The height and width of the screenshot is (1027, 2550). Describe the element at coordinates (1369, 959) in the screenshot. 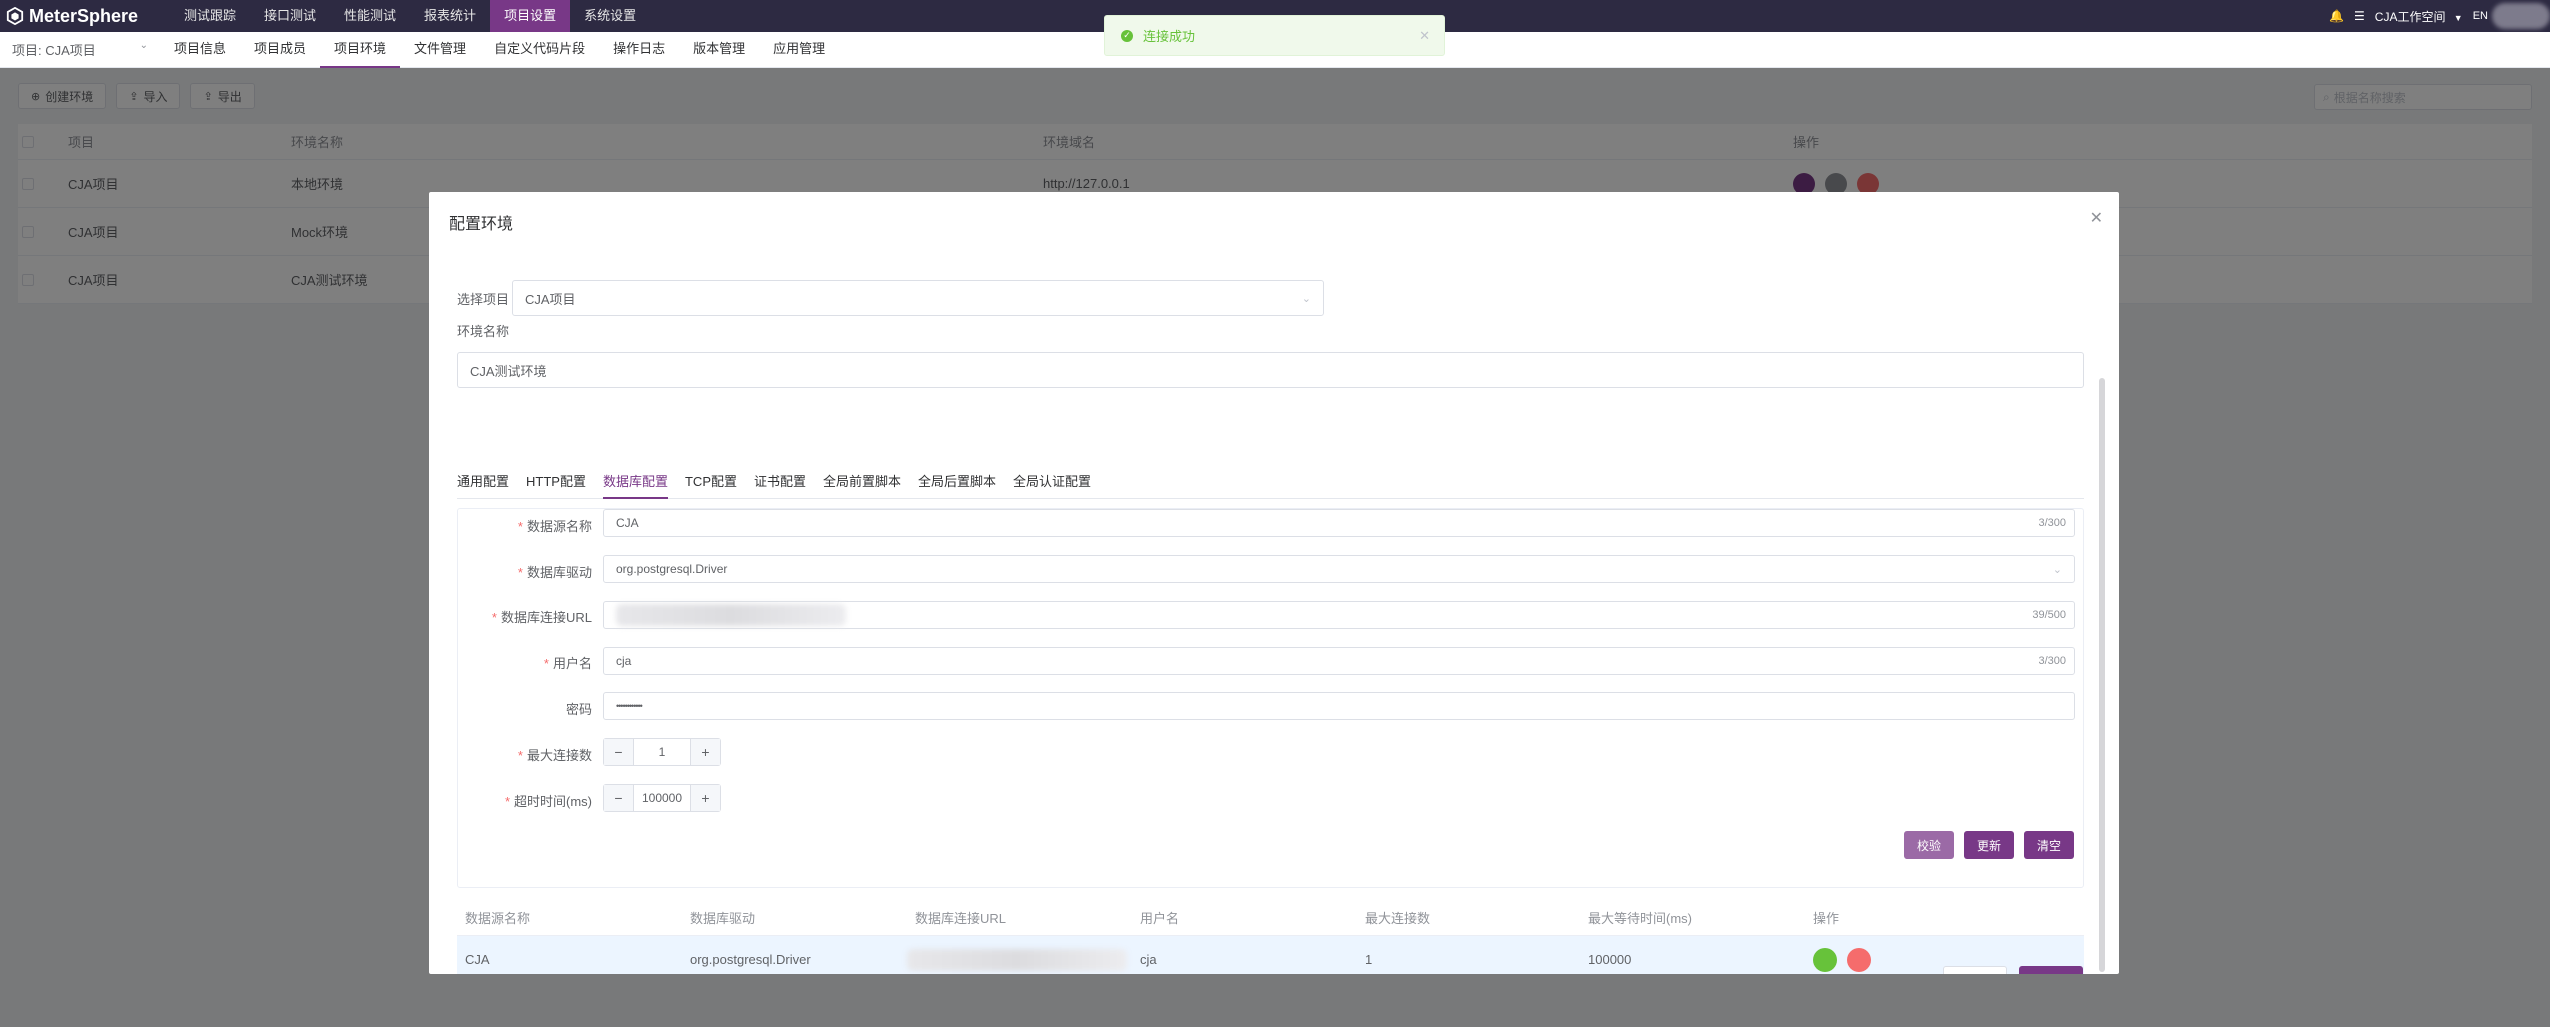

I see `cell-max-conn: 1` at that location.